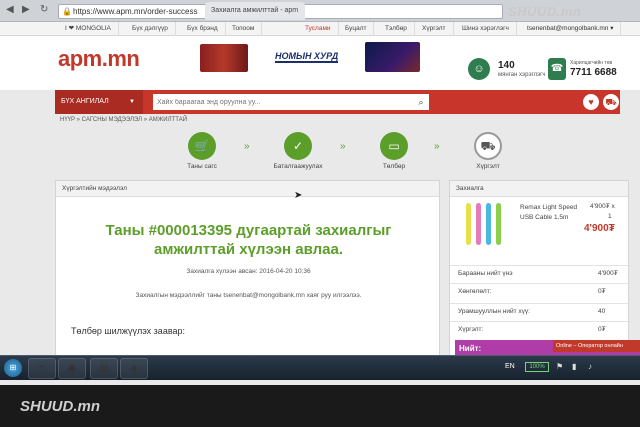 Image resolution: width=640 pixels, height=427 pixels. What do you see at coordinates (522, 75) in the screenshot?
I see `users-label: мянган хэрэглэгч` at bounding box center [522, 75].